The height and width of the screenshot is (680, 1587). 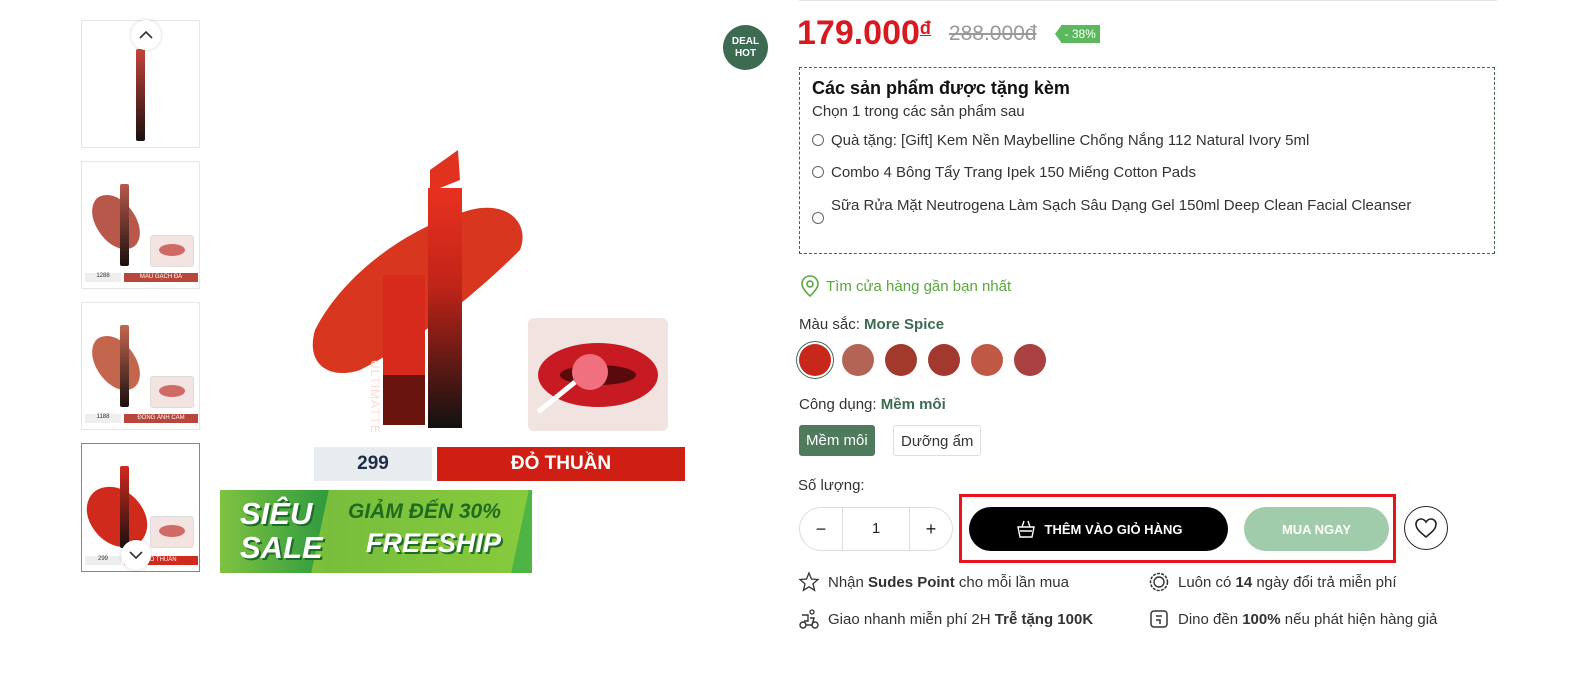 I want to click on feature-text-pre: Giao nhanh miễn phí 2H, so click(x=911, y=619).